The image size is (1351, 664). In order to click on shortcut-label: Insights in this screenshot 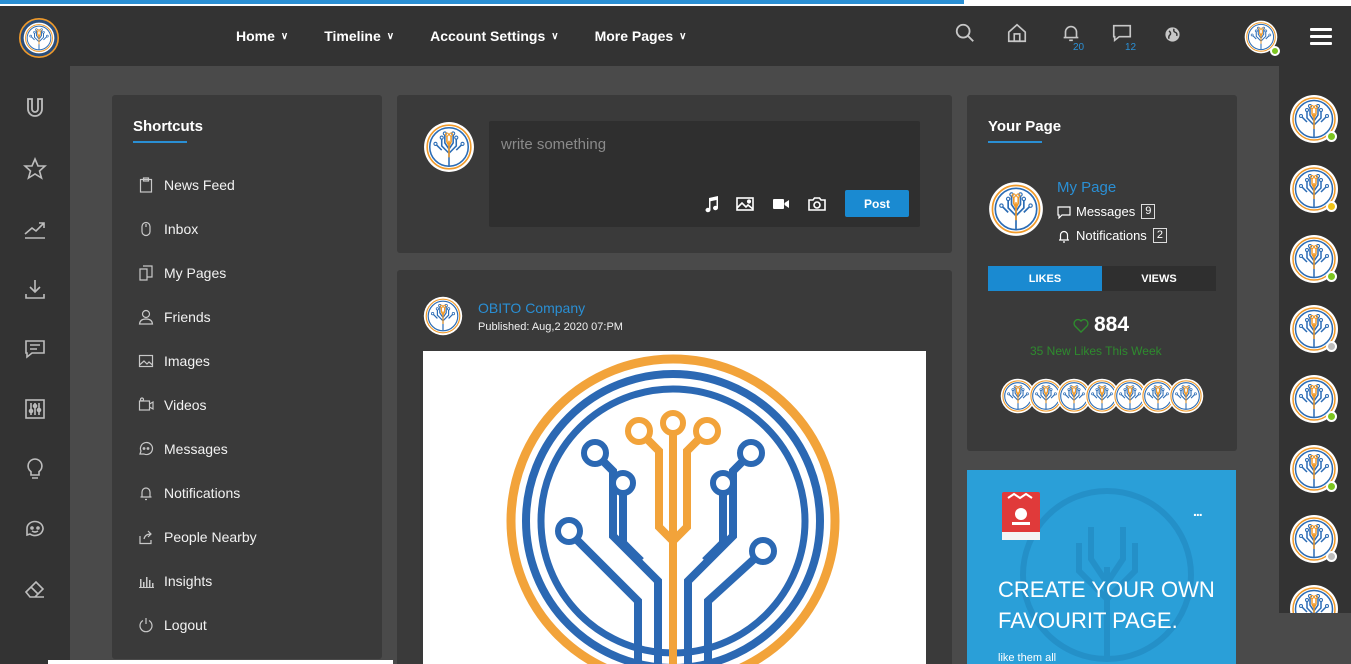, I will do `click(188, 581)`.